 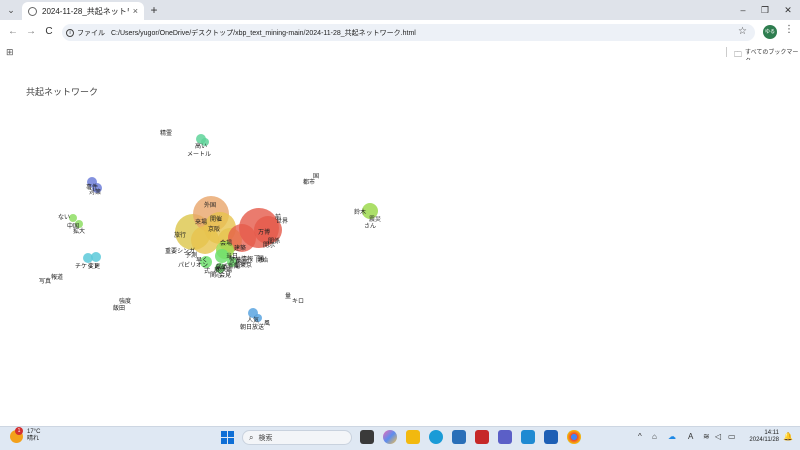 What do you see at coordinates (788, 436) in the screenshot?
I see `notification-bell-icon: 🔔` at bounding box center [788, 436].